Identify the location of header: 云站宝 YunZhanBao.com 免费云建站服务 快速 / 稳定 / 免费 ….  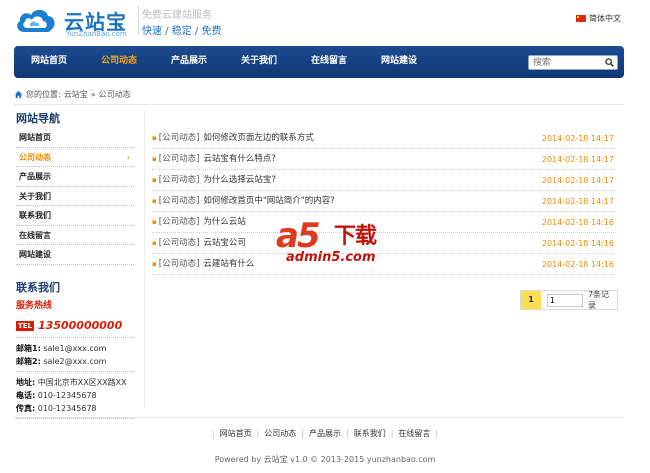
(325, 23).